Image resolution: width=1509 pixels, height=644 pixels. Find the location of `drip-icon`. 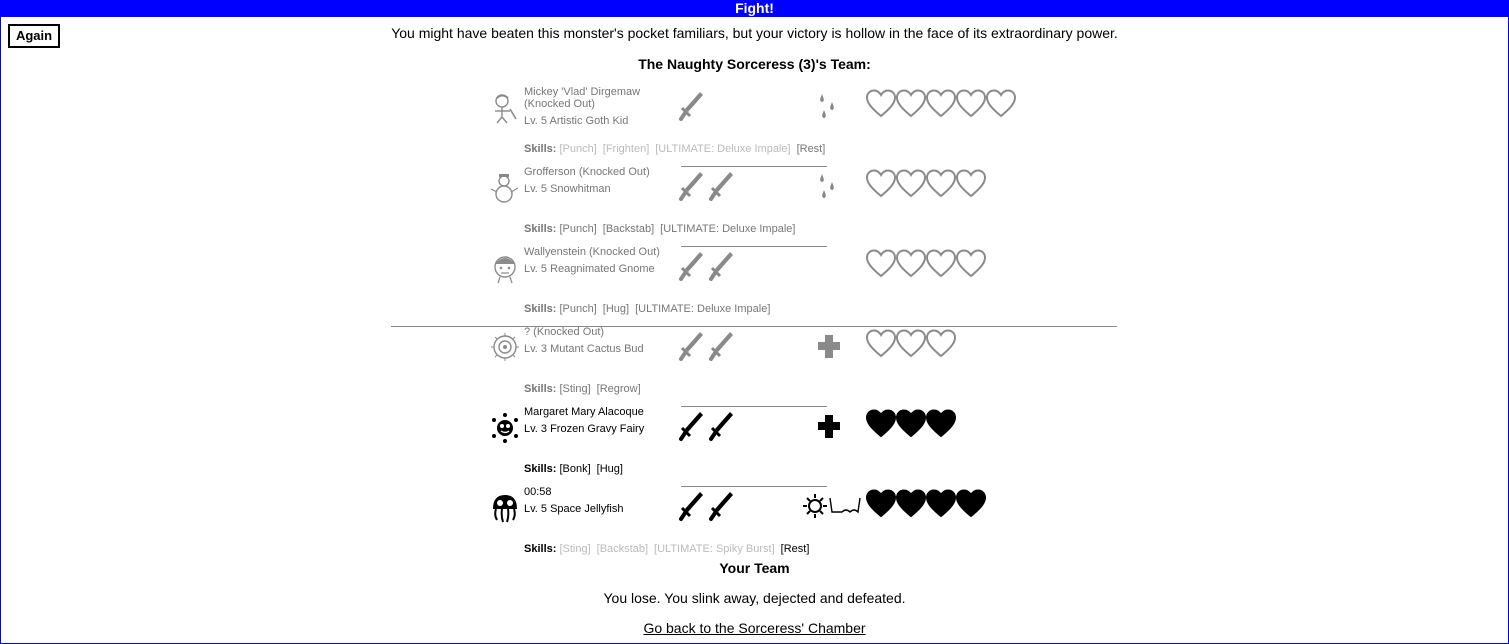

drip-icon is located at coordinates (827, 186).